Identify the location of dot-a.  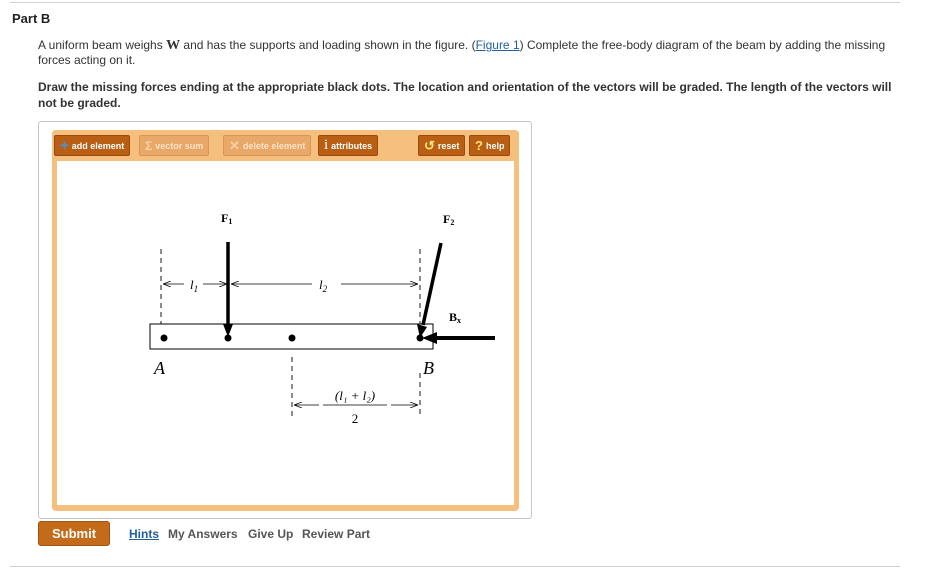
(164, 338).